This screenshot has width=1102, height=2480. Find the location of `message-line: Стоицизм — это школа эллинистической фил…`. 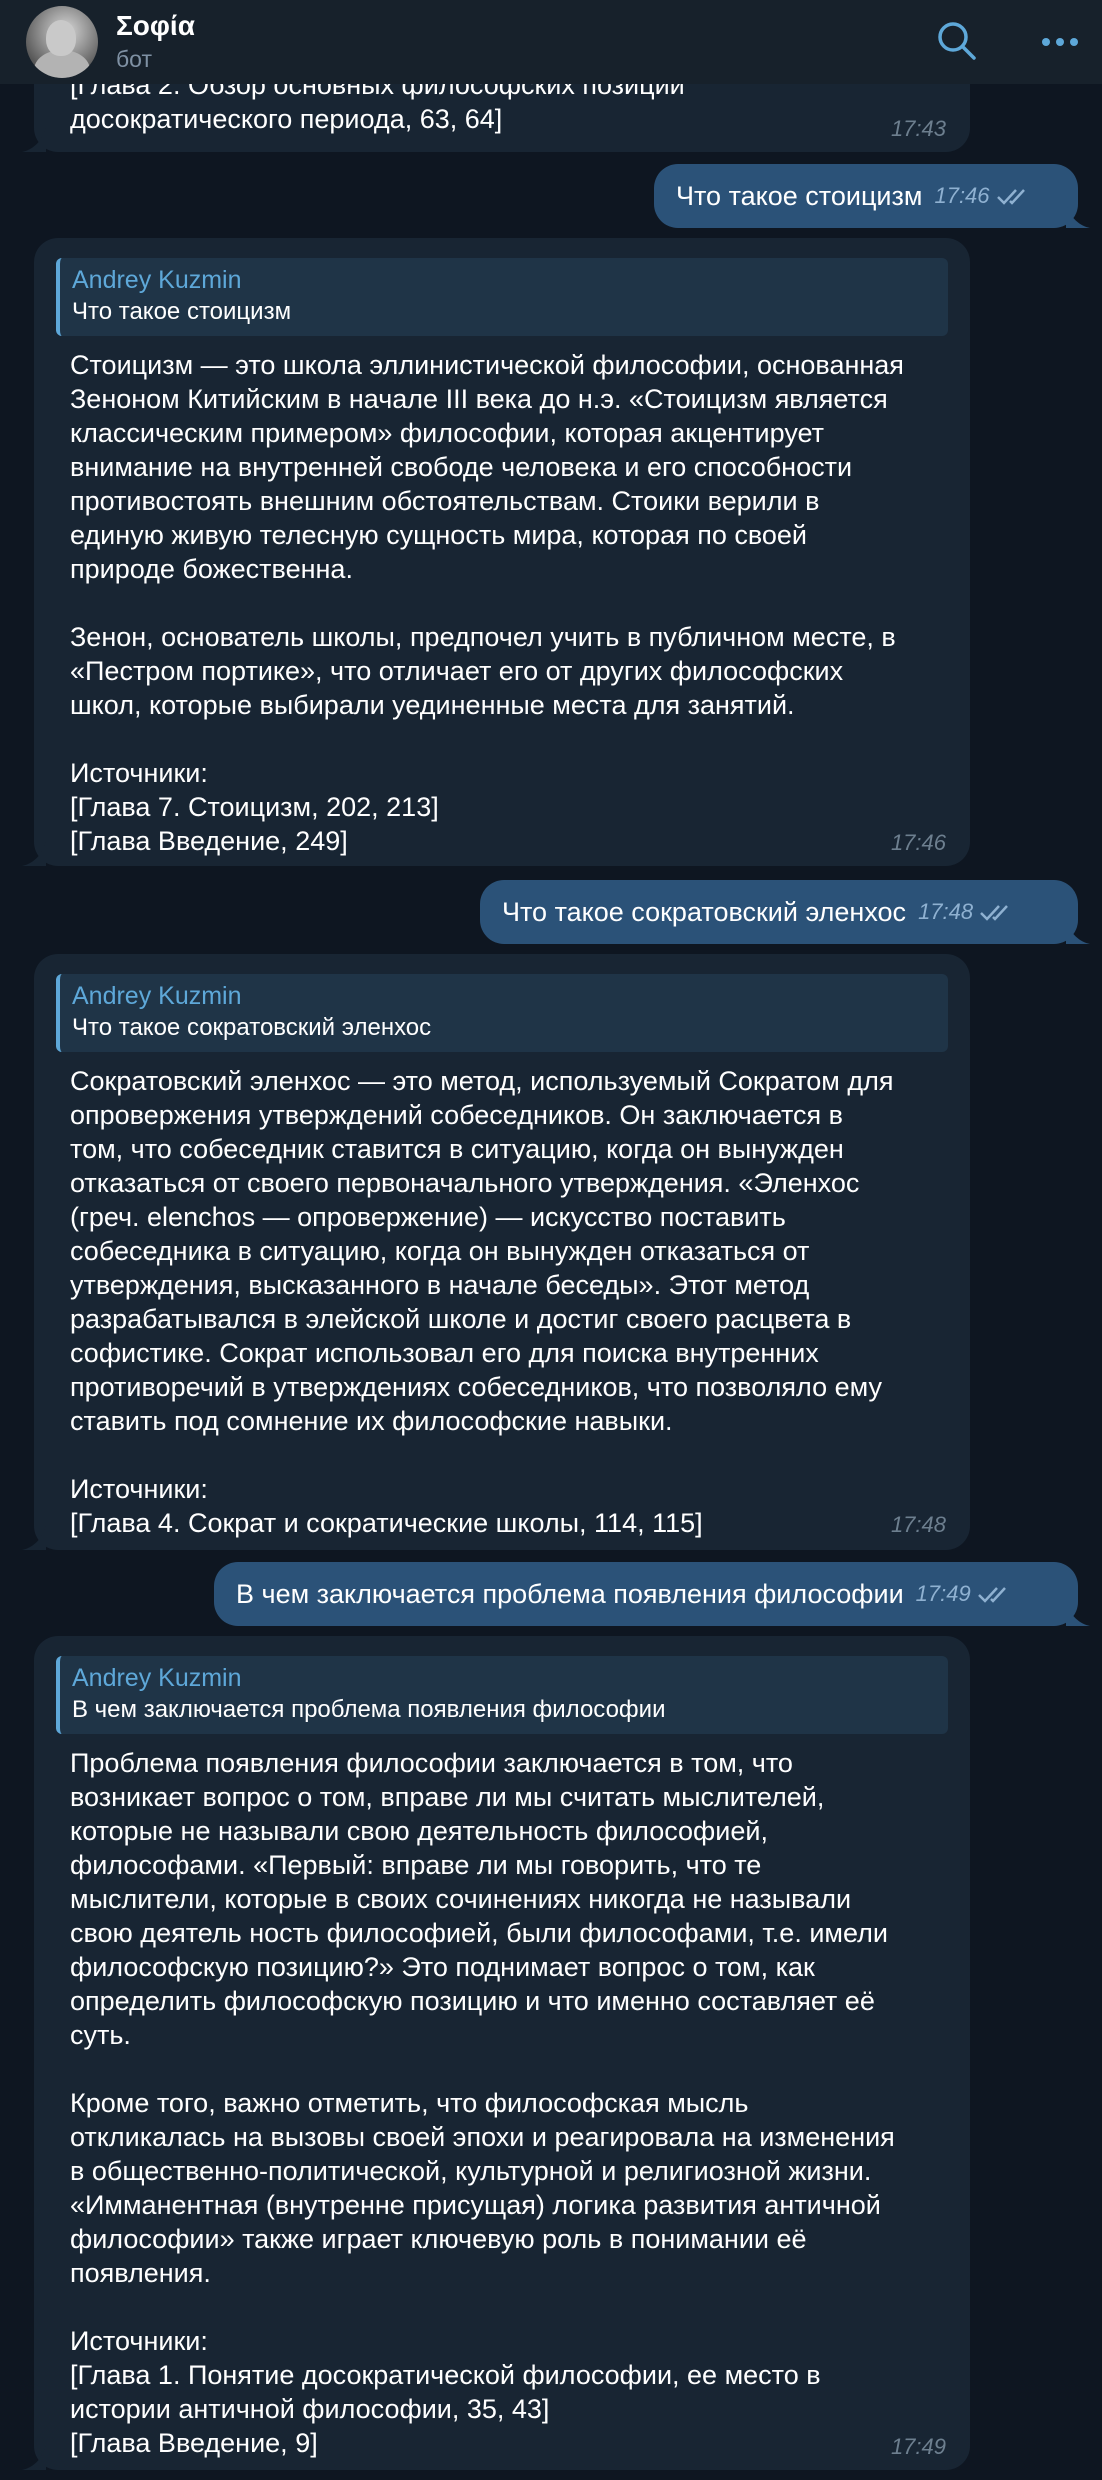

message-line: Стоицизм — это школа эллинистической фил… is located at coordinates (487, 365).